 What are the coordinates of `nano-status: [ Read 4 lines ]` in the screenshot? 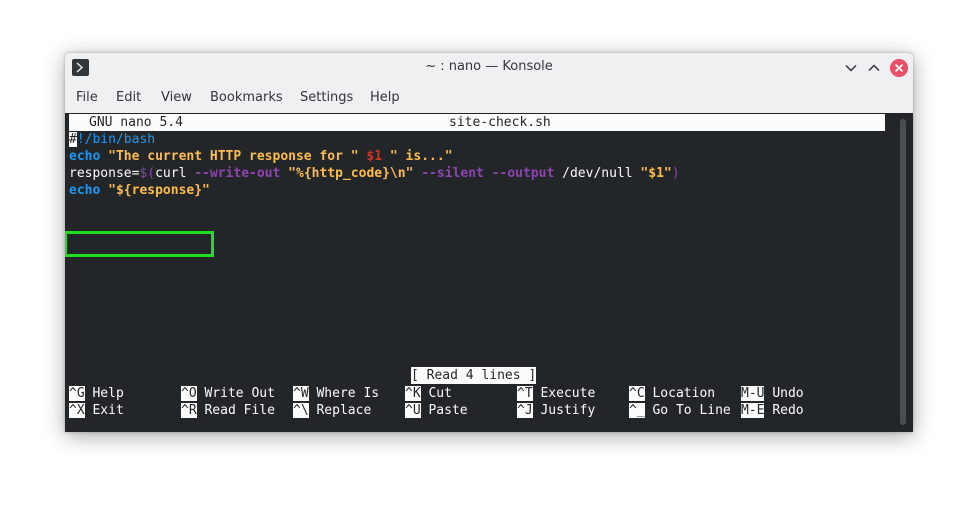 It's located at (474, 375).